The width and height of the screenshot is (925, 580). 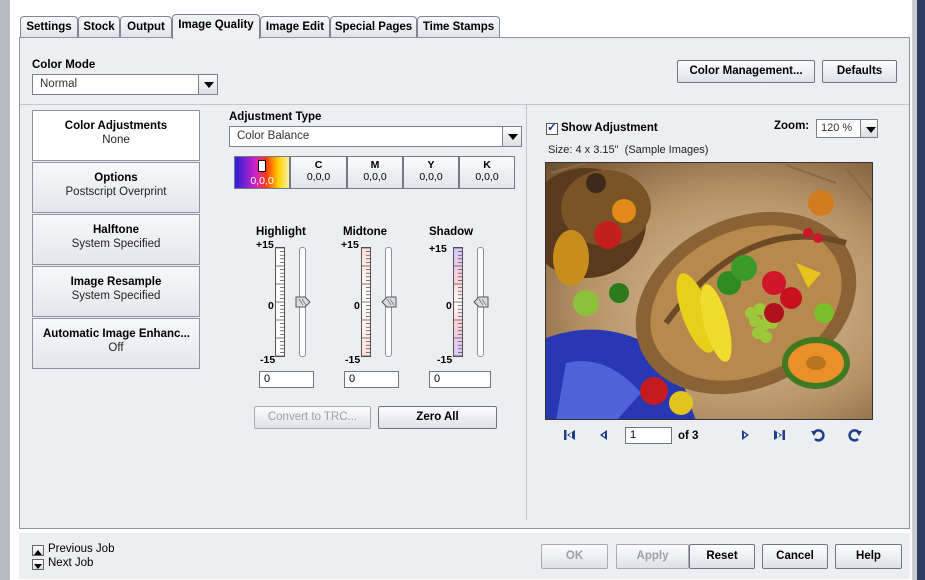 What do you see at coordinates (262, 166) in the screenshot?
I see `channel-rgb-swatch-icon` at bounding box center [262, 166].